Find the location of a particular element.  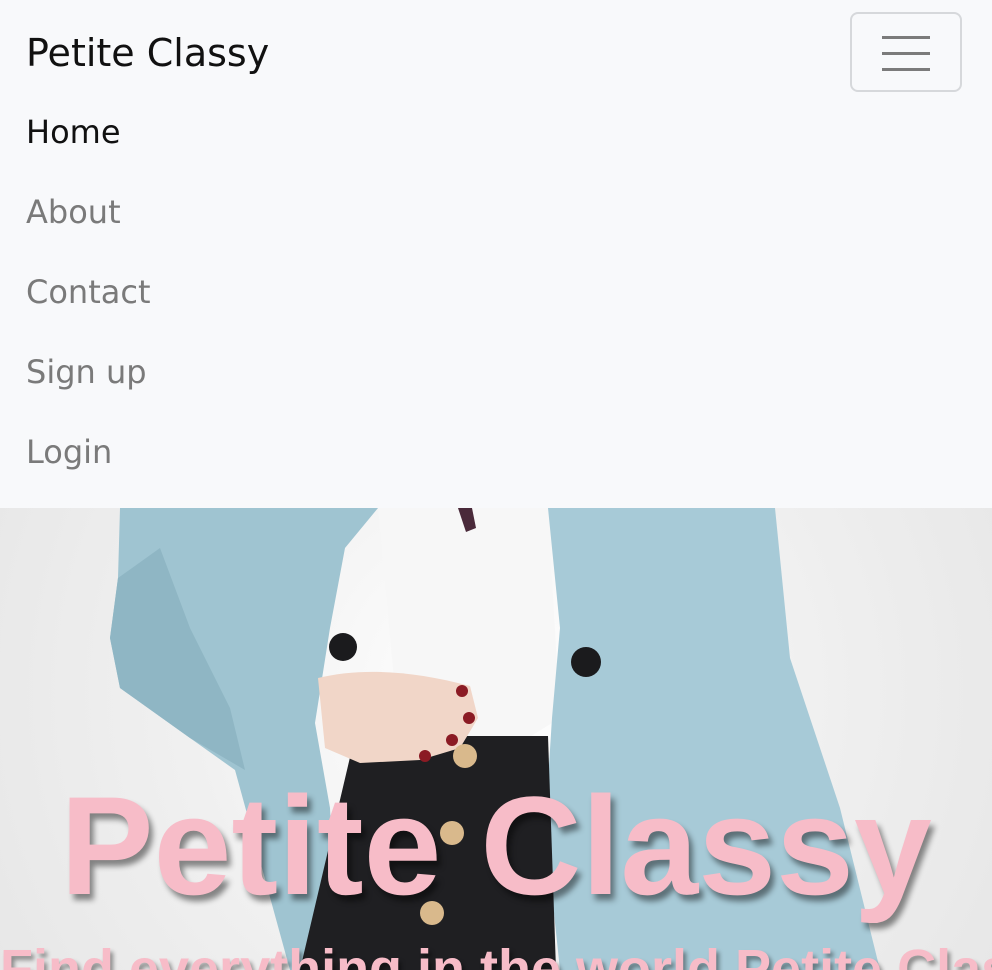

navbar-toggler-button is located at coordinates (906, 52).